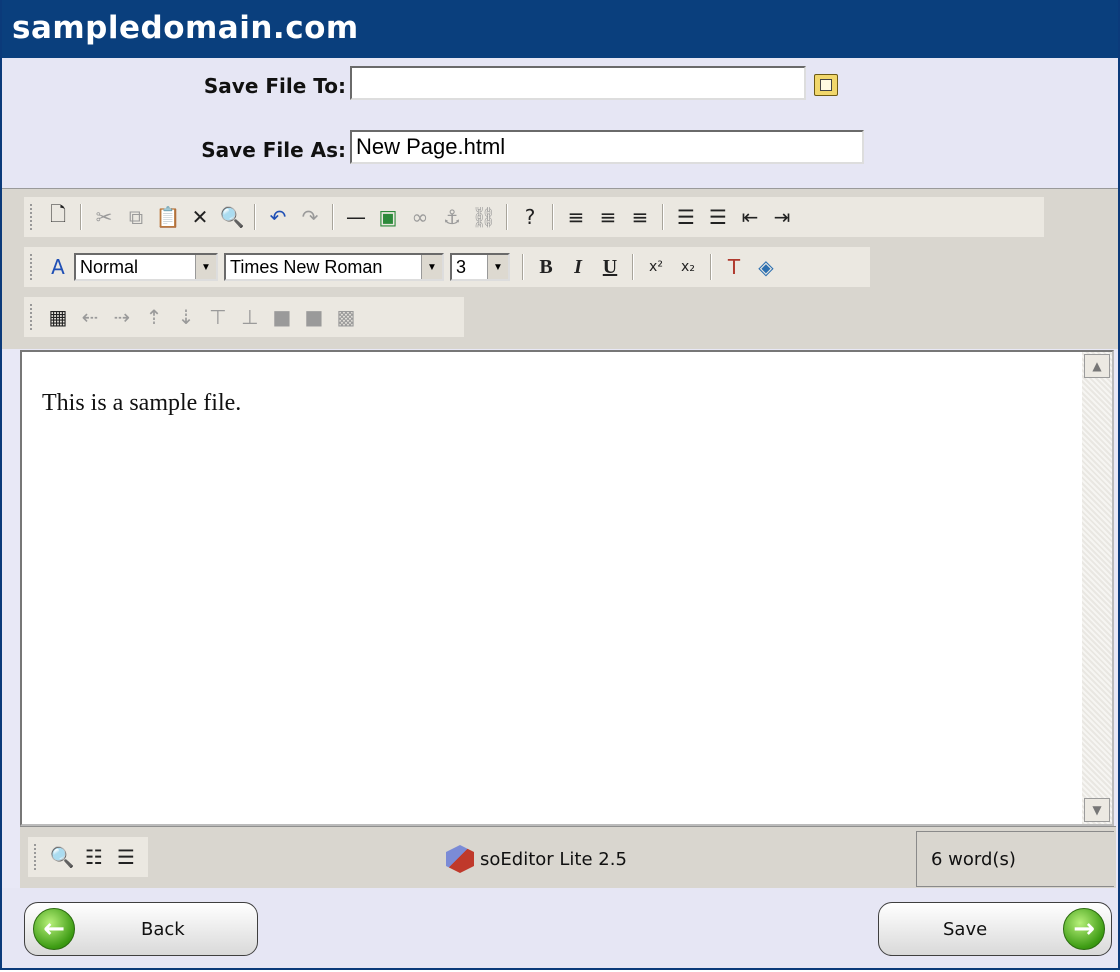 This screenshot has height=972, width=1120. Describe the element at coordinates (232, 217) in the screenshot. I see `find-icon: 🔍` at that location.